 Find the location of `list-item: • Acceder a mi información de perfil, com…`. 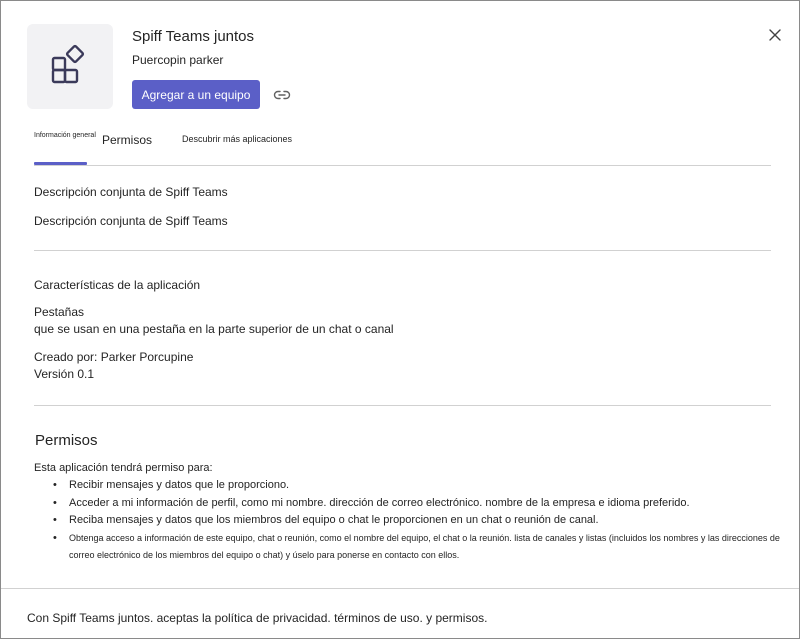

list-item: • Acceder a mi información de perfil, com… is located at coordinates (371, 502).